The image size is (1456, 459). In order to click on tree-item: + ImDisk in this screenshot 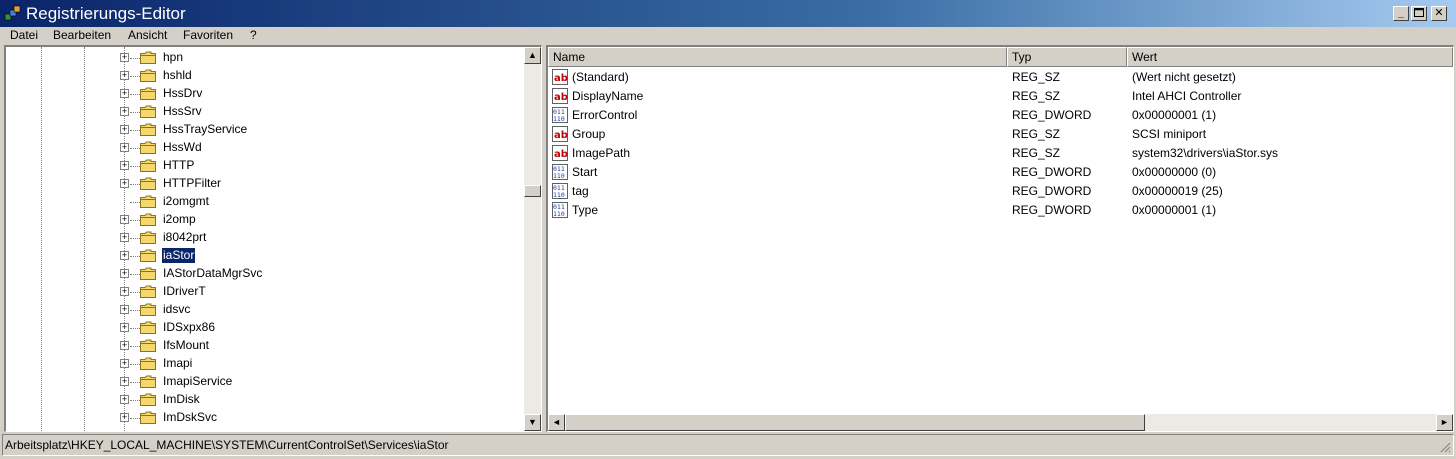, I will do `click(263, 400)`.